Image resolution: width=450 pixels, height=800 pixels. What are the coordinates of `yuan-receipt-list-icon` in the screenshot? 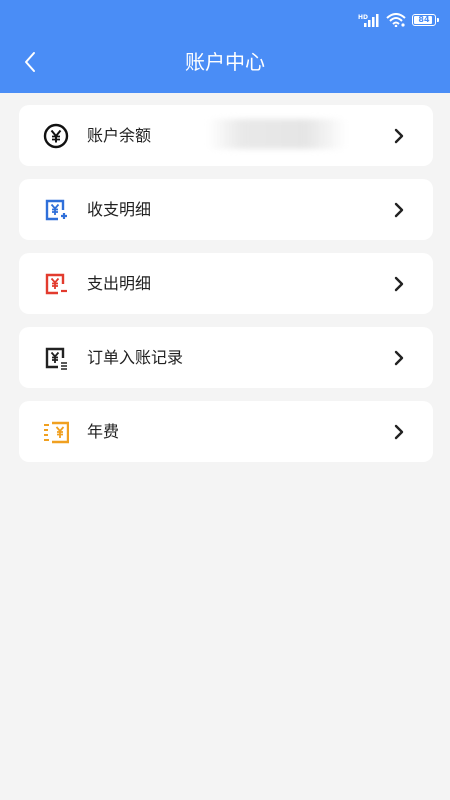 It's located at (56, 358).